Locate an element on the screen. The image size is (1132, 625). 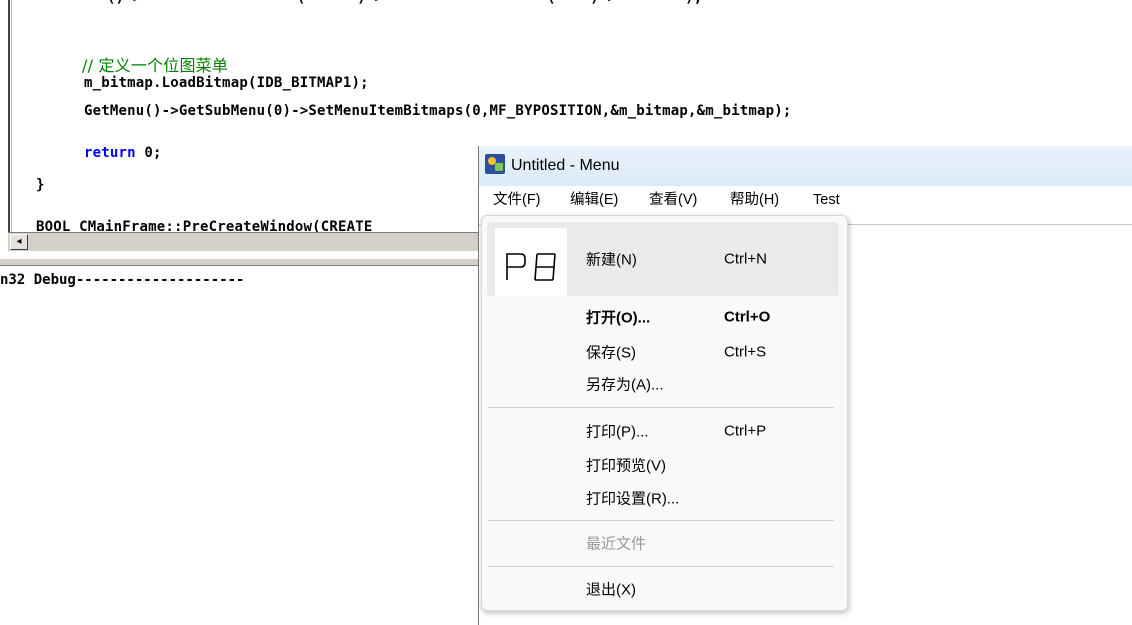
scroll-left-arrow-icon: ◂ is located at coordinates (19, 242).